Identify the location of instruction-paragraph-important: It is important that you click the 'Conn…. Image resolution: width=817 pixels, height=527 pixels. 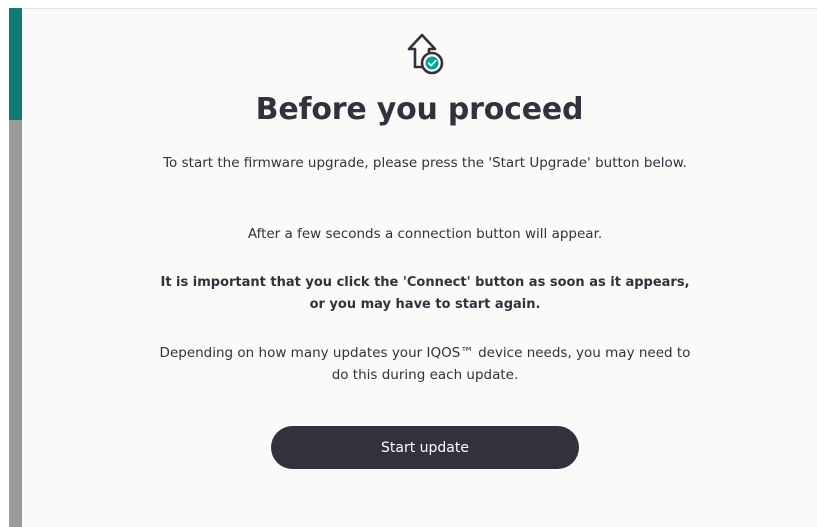
(425, 293).